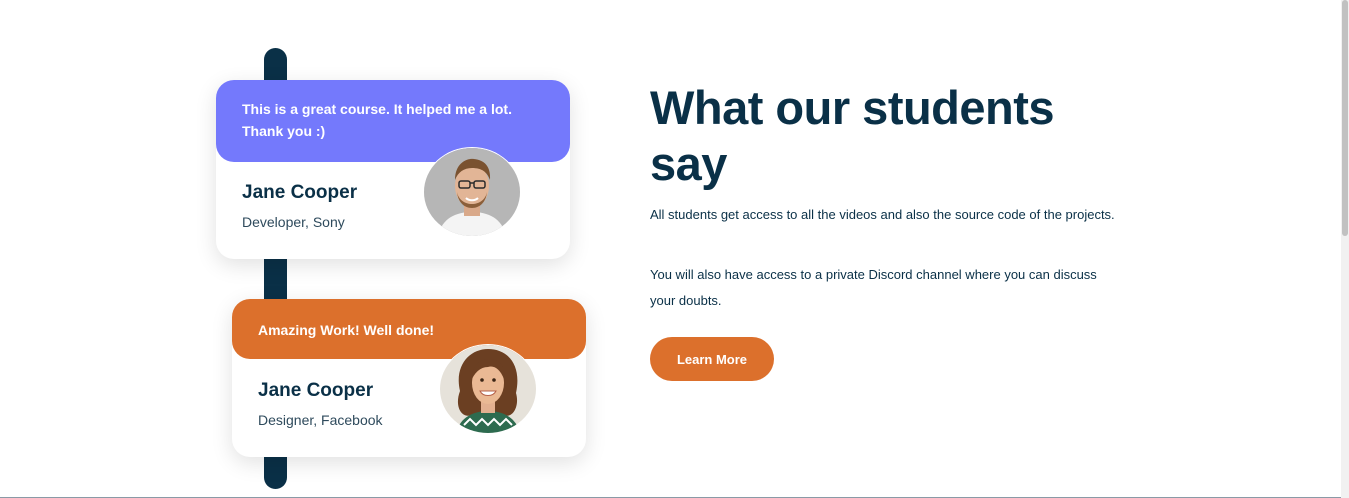 This screenshot has height=498, width=1349. Describe the element at coordinates (1345, 118) in the screenshot. I see `scrollbar-thumb` at that location.